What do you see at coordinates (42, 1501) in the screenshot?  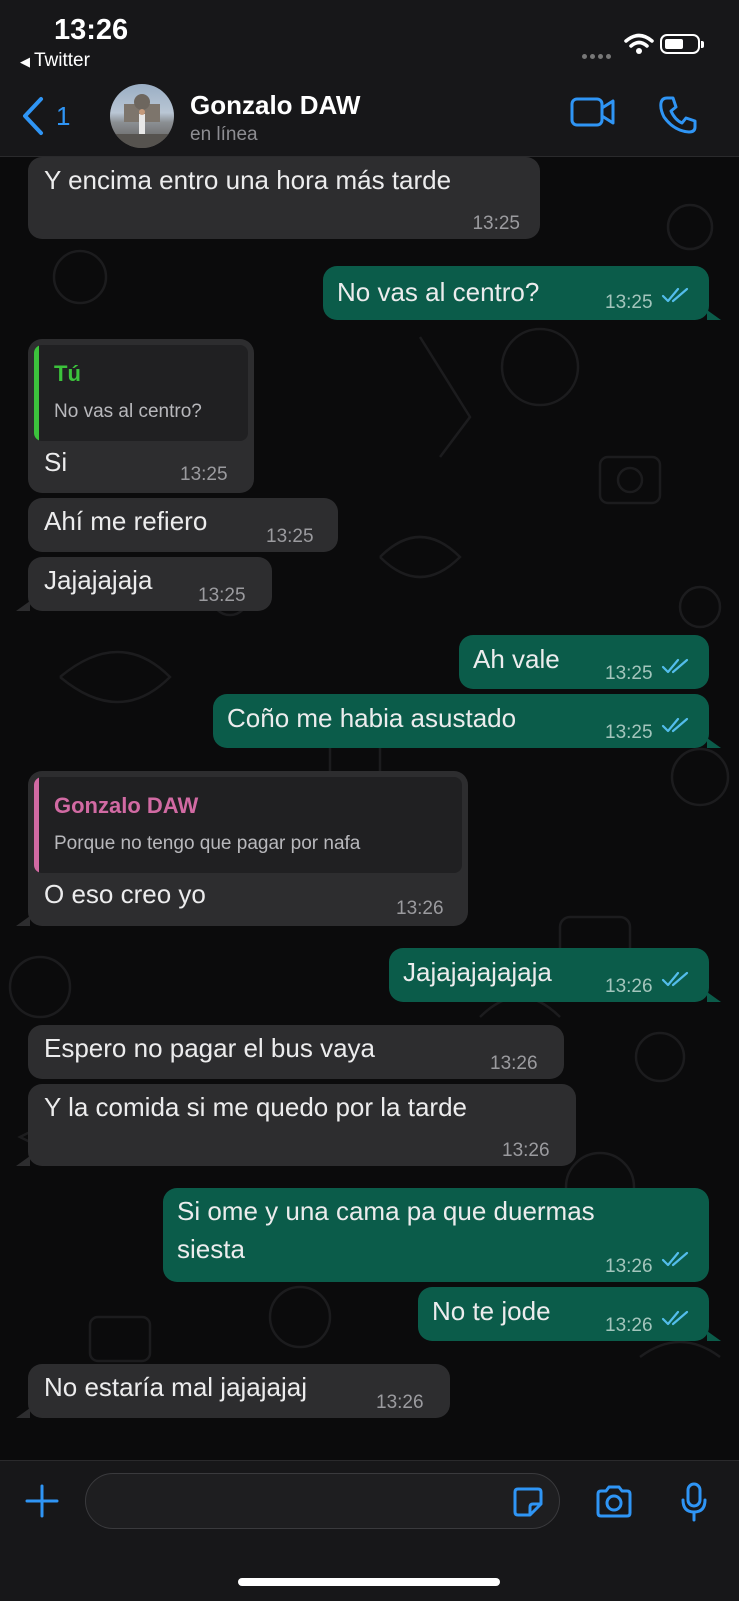 I see `plus-icon` at bounding box center [42, 1501].